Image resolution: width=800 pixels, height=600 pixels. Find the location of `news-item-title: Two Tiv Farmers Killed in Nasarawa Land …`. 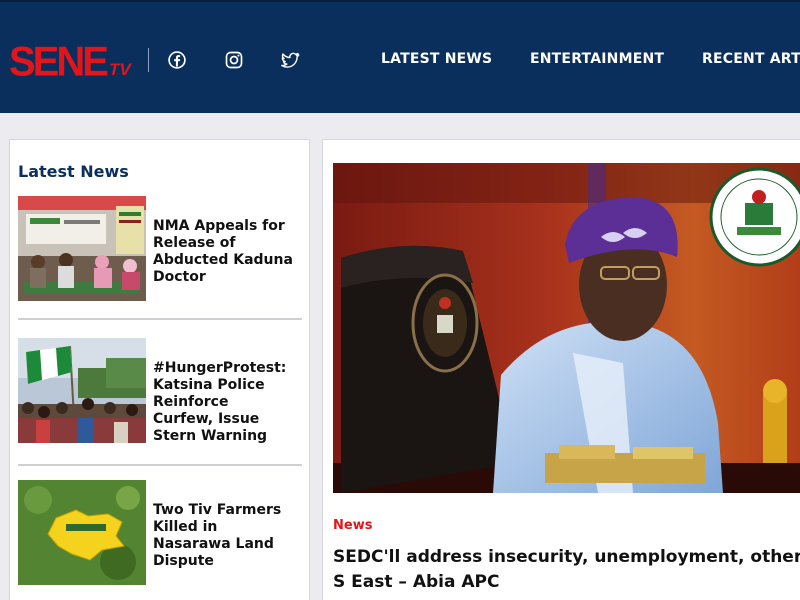

news-item-title: Two Tiv Farmers Killed in Nasarawa Land … is located at coordinates (223, 536).